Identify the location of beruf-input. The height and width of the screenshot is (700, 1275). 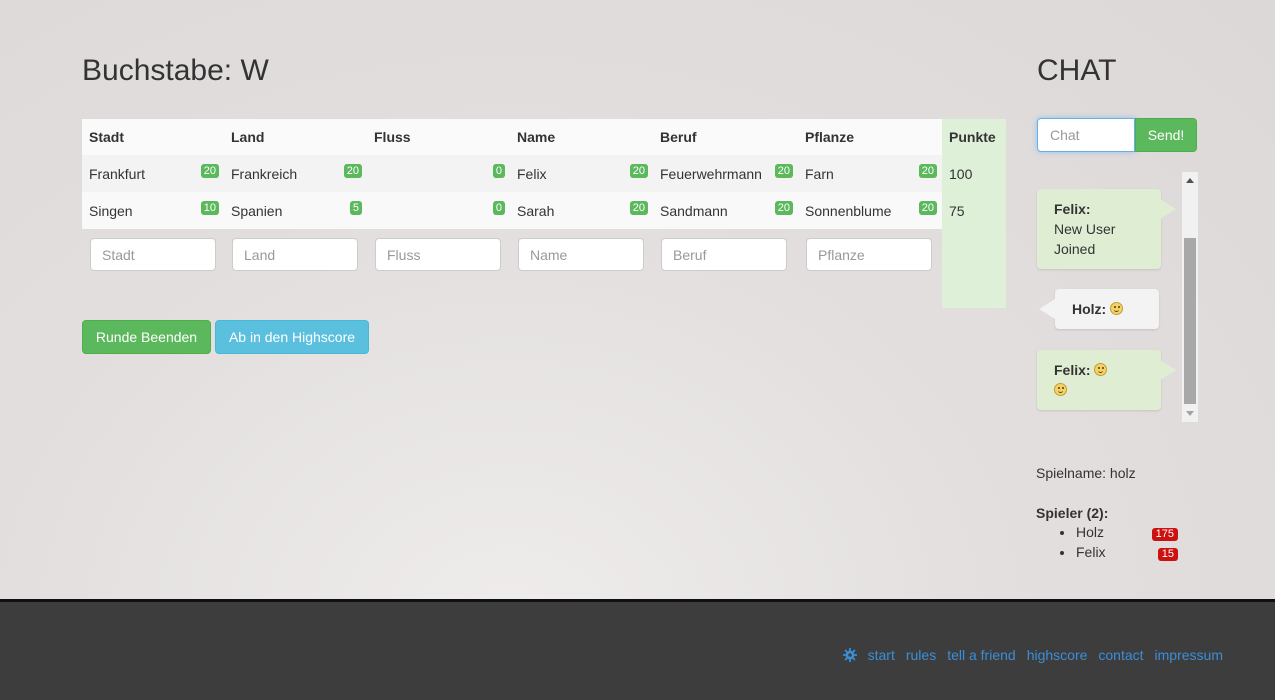
(724, 254).